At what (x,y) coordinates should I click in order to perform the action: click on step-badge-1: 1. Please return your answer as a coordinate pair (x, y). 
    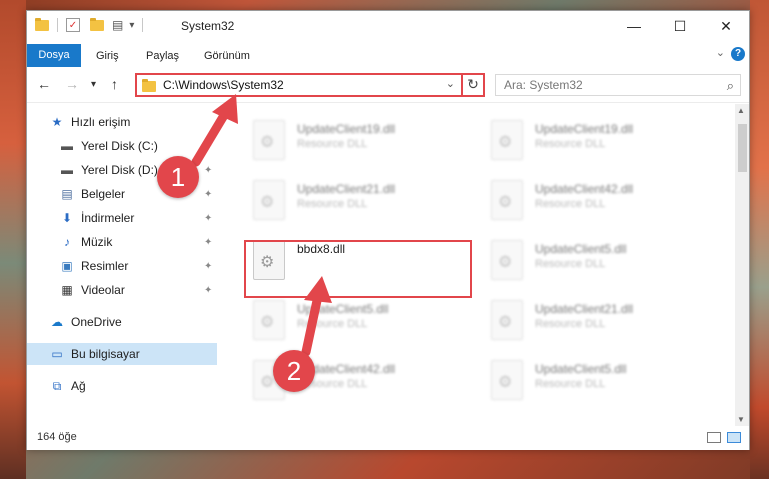
    Looking at the image, I should click on (178, 177).